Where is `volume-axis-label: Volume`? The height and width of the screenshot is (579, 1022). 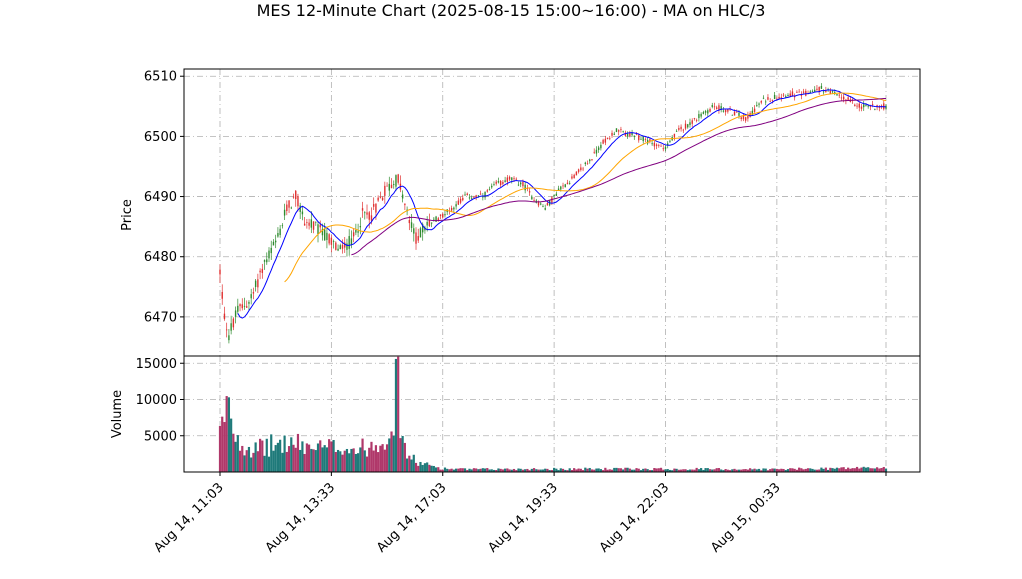 volume-axis-label: Volume is located at coordinates (117, 414).